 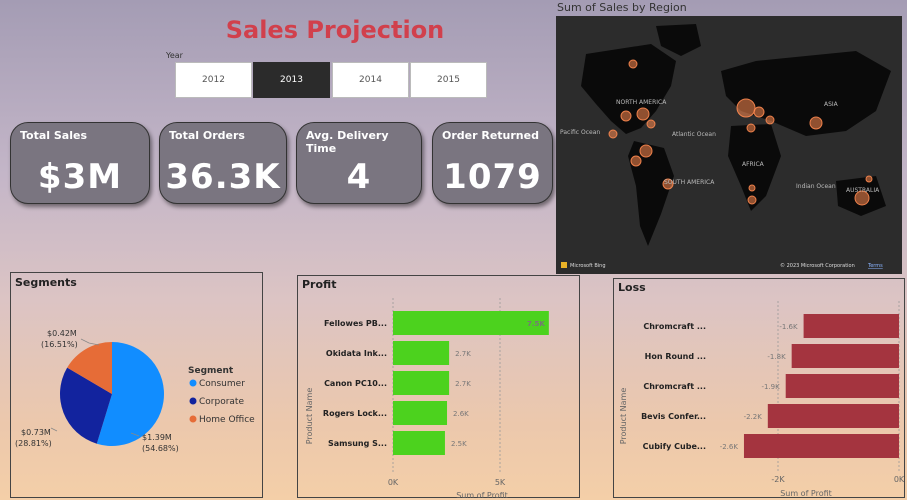 What do you see at coordinates (54, 135) in the screenshot?
I see `kpi-label: Total Sales` at bounding box center [54, 135].